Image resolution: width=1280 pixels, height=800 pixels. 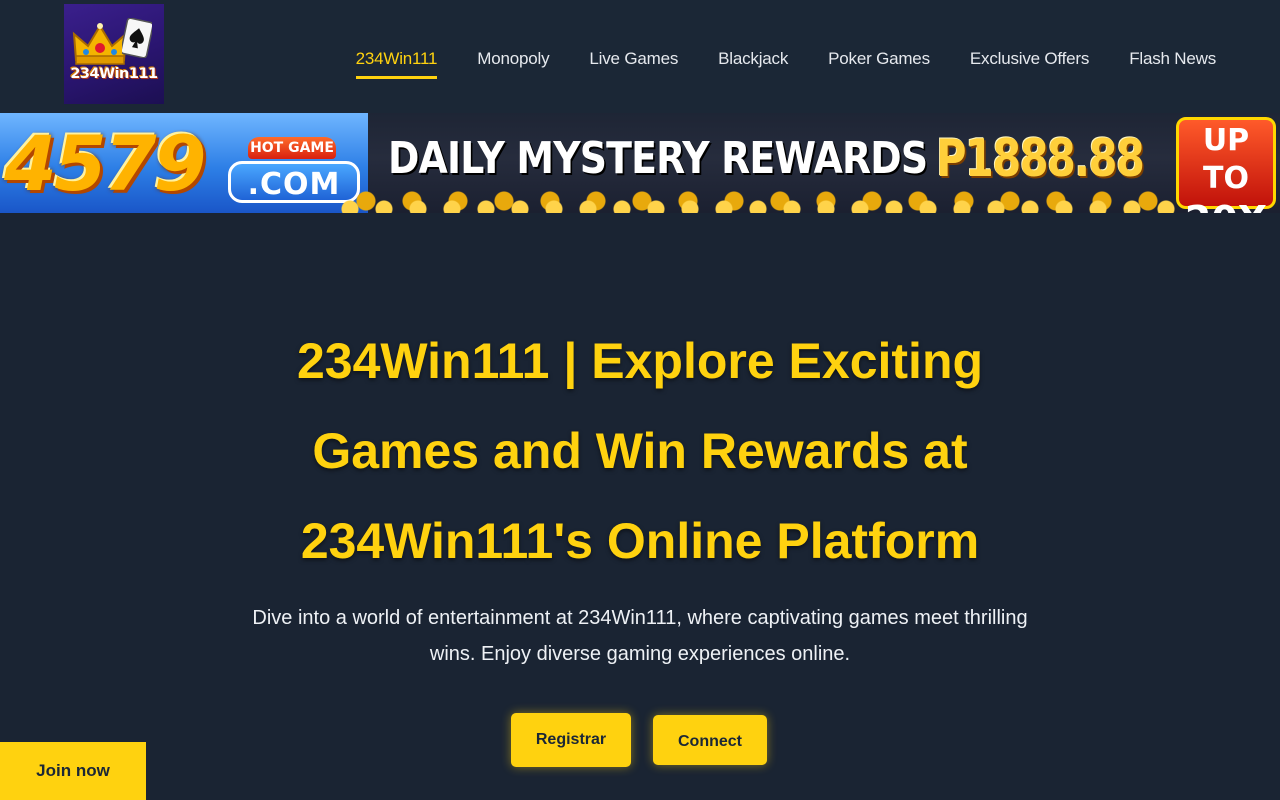 I want to click on nav-item-home: 234Win111, so click(x=396, y=63).